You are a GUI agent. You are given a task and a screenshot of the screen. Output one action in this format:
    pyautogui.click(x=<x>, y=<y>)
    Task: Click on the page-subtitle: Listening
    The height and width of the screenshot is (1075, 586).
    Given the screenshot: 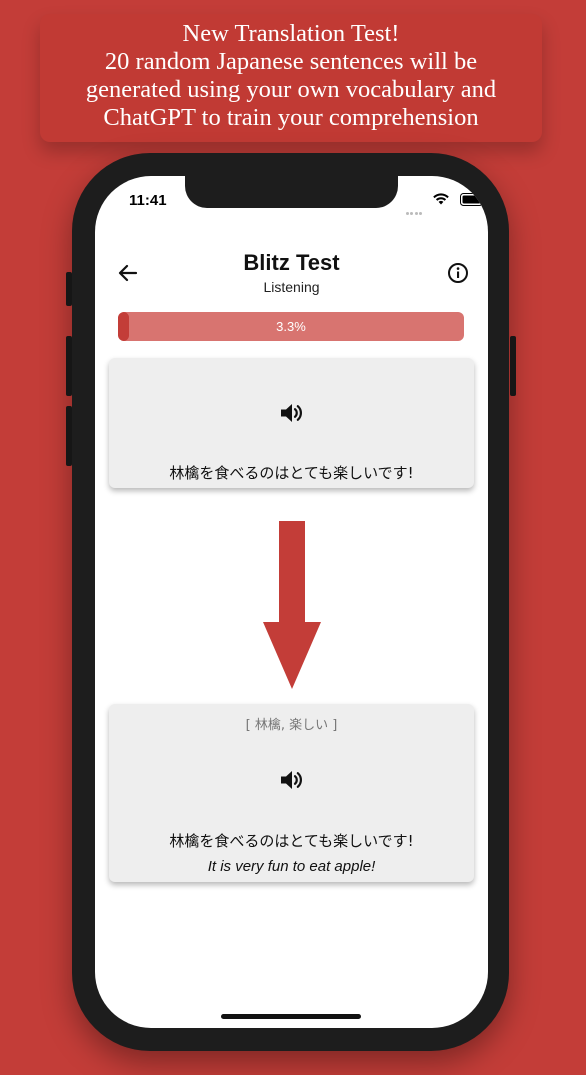 What is the action you would take?
    pyautogui.click(x=291, y=287)
    